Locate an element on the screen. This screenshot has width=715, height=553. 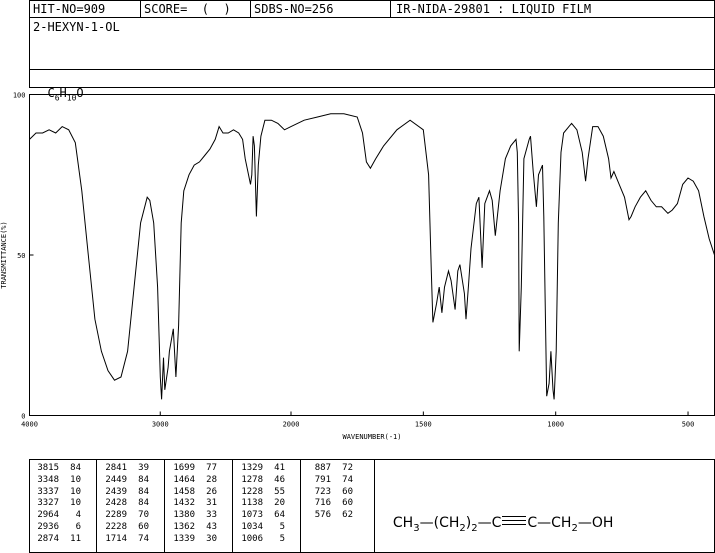
peak-transmittance: 11 is located at coordinates (75, 538).